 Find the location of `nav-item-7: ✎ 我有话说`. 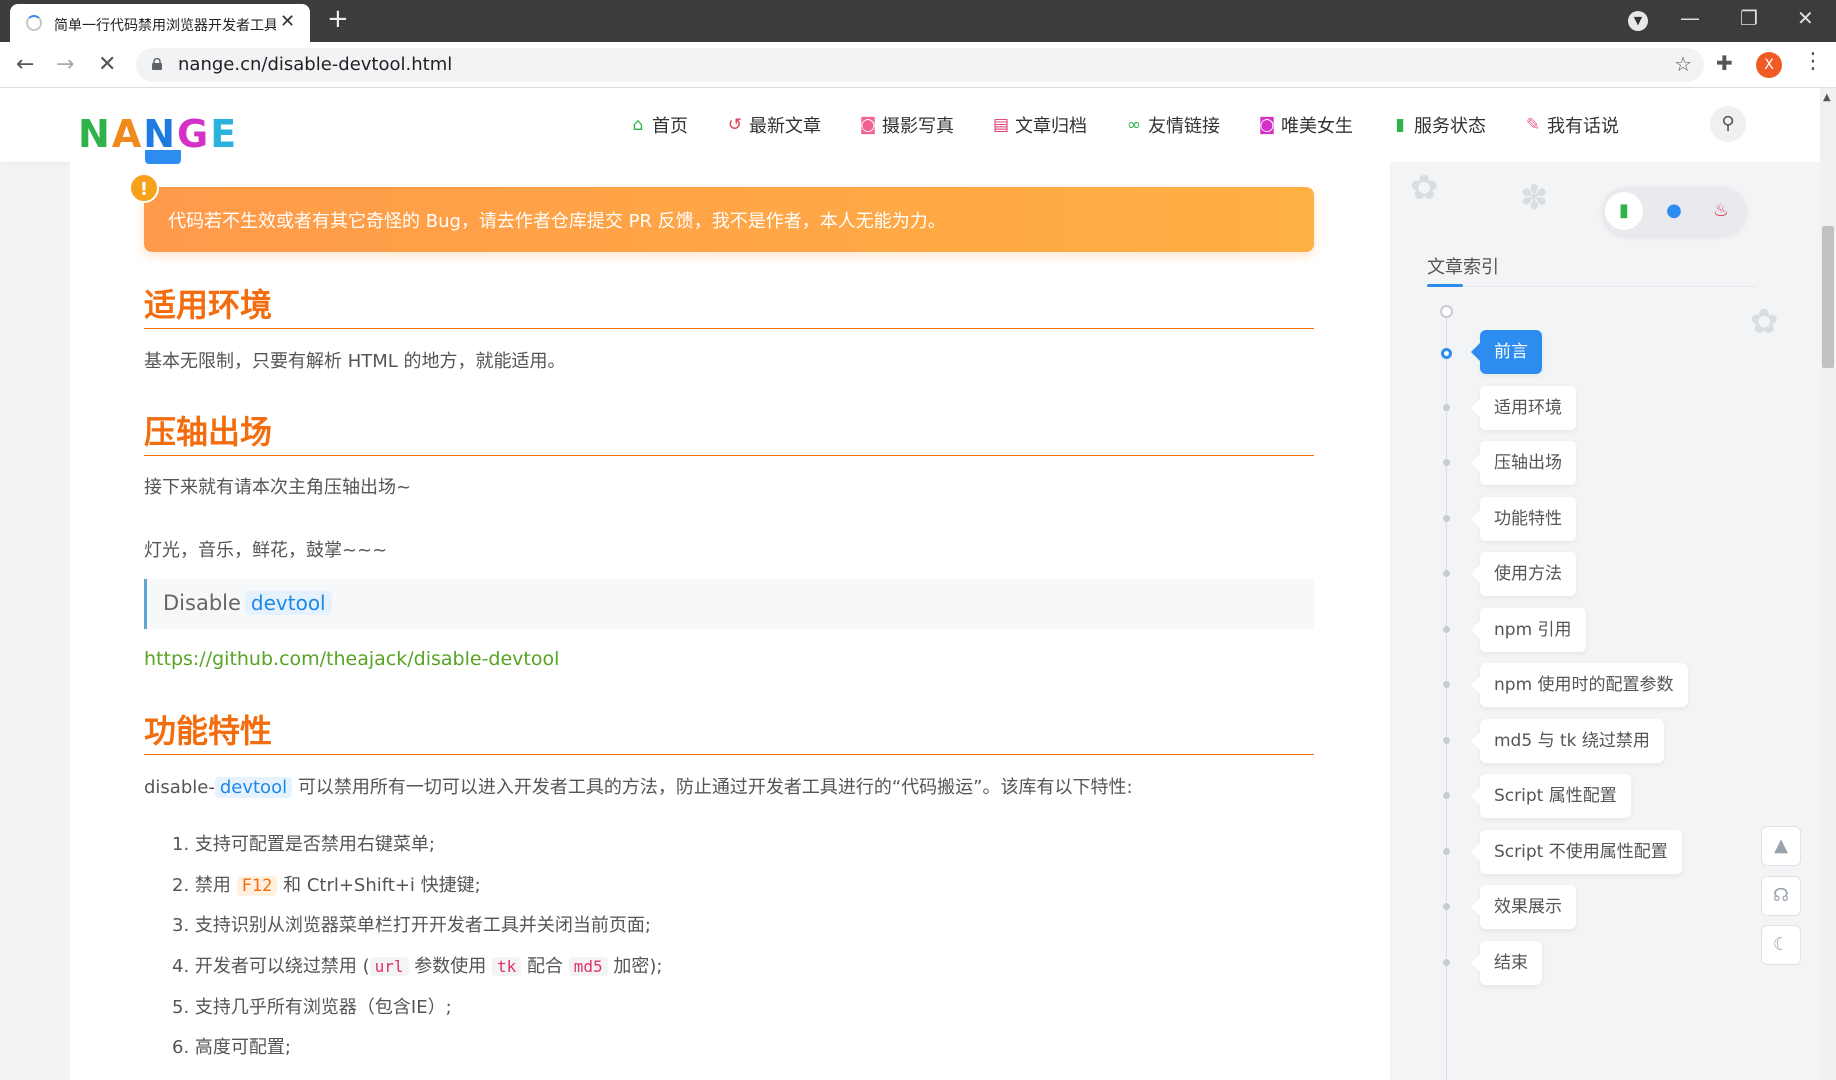

nav-item-7: ✎ 我有话说 is located at coordinates (1571, 125).